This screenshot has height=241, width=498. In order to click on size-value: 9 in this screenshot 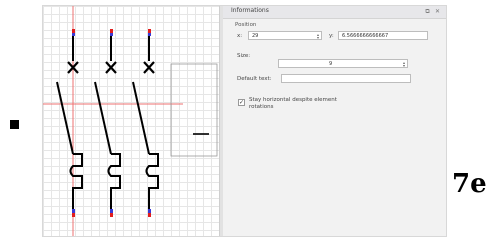, I will do `click(331, 64)`.